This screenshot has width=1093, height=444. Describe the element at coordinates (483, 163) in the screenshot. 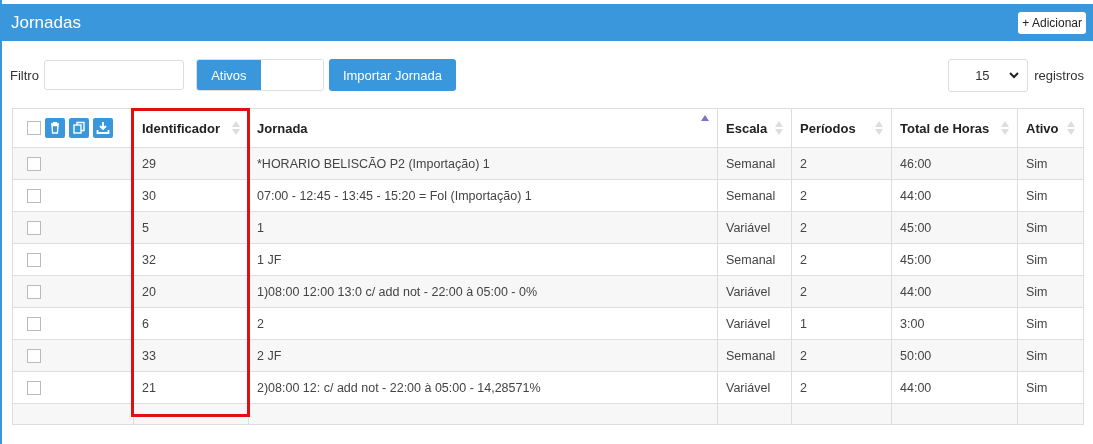

I see `table-cell: *HORARIO BELISCÃO P2 (Importação) 1` at that location.